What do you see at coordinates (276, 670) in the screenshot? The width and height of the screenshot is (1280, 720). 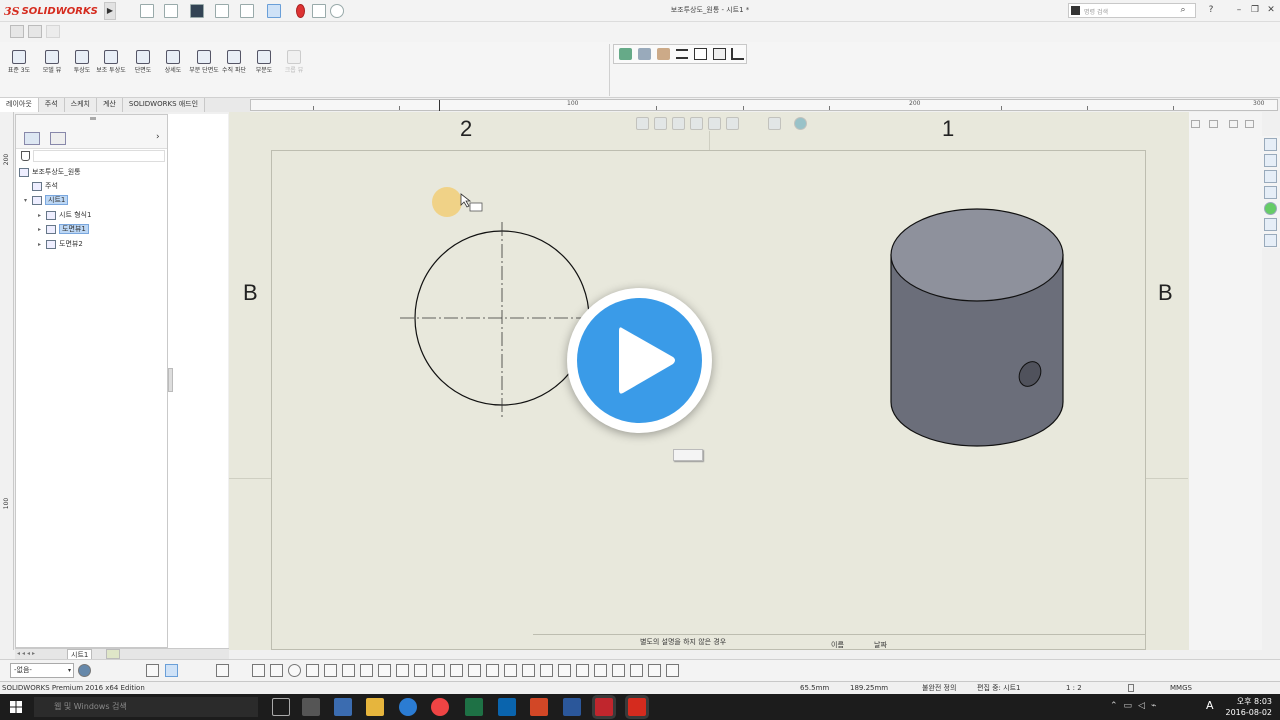 I see `slot-icon` at bounding box center [276, 670].